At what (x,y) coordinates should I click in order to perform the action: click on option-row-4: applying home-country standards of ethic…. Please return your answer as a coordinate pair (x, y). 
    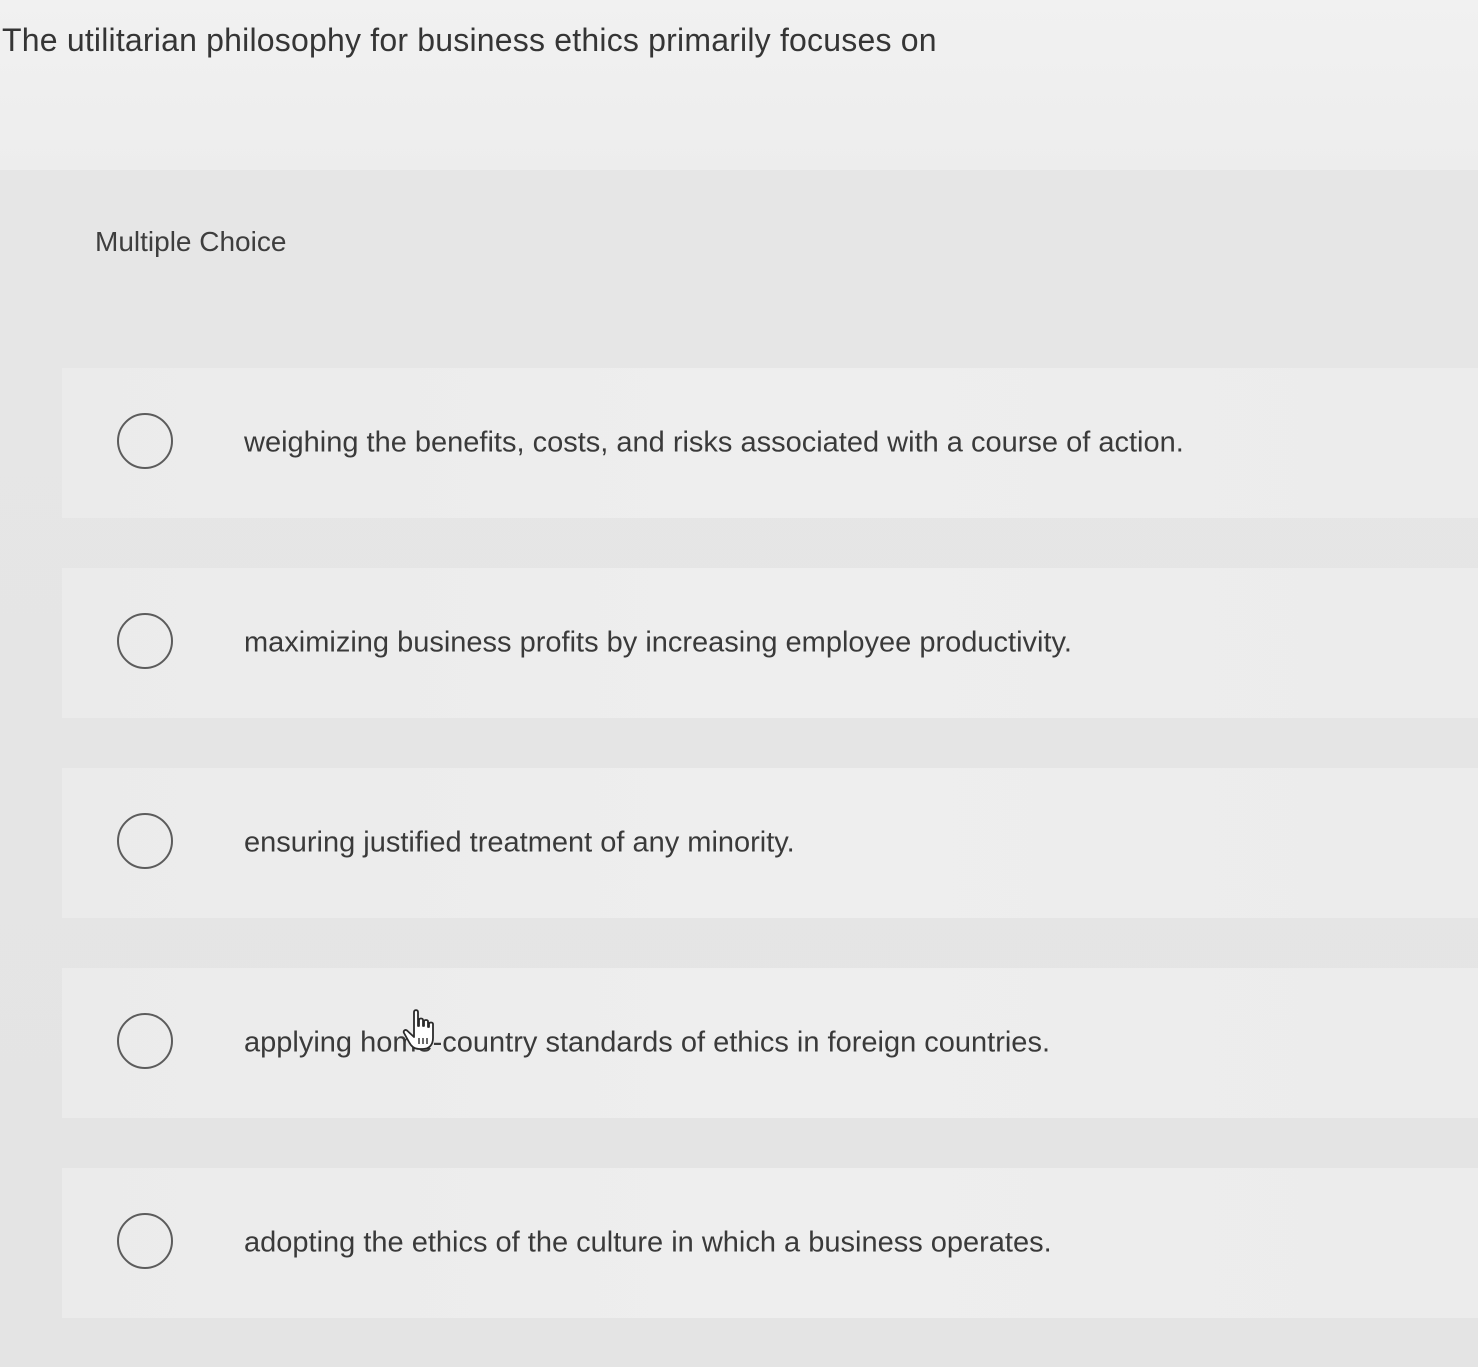
    Looking at the image, I should click on (770, 1043).